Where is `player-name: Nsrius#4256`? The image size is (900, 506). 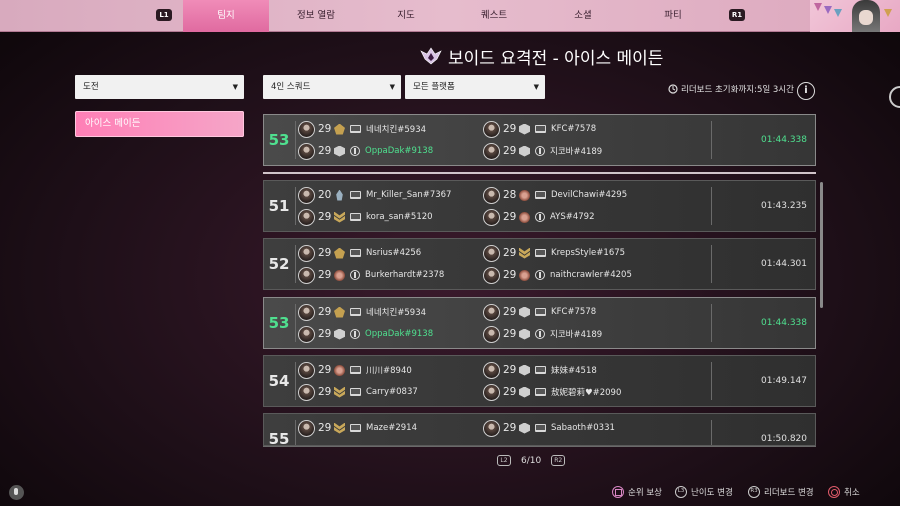
player-name: Nsrius#4256 is located at coordinates (394, 253).